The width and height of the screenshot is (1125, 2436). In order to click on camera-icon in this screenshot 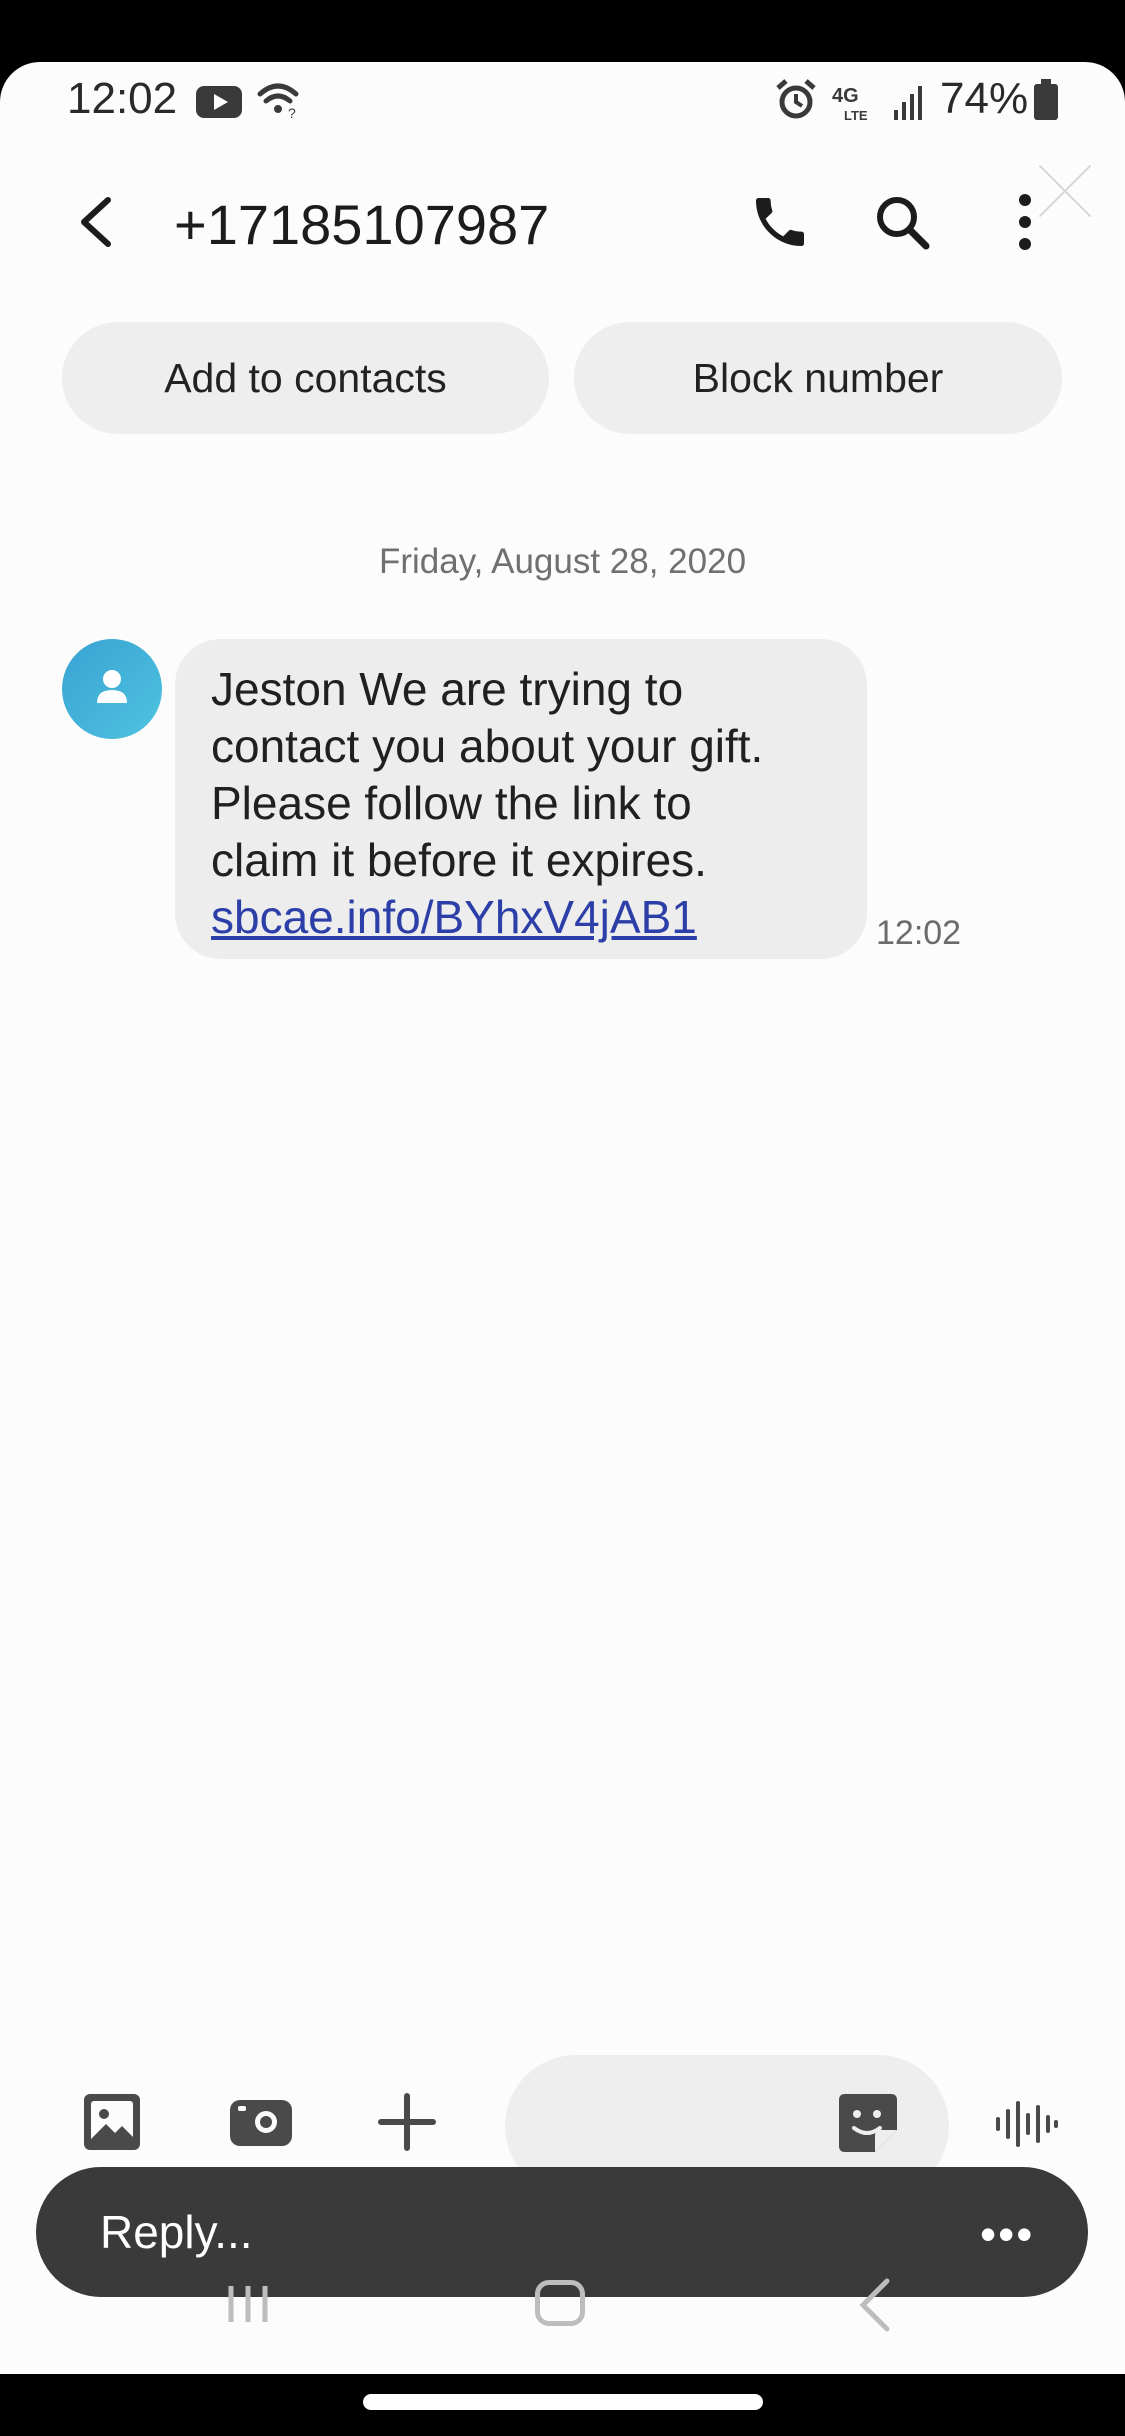, I will do `click(261, 2122)`.